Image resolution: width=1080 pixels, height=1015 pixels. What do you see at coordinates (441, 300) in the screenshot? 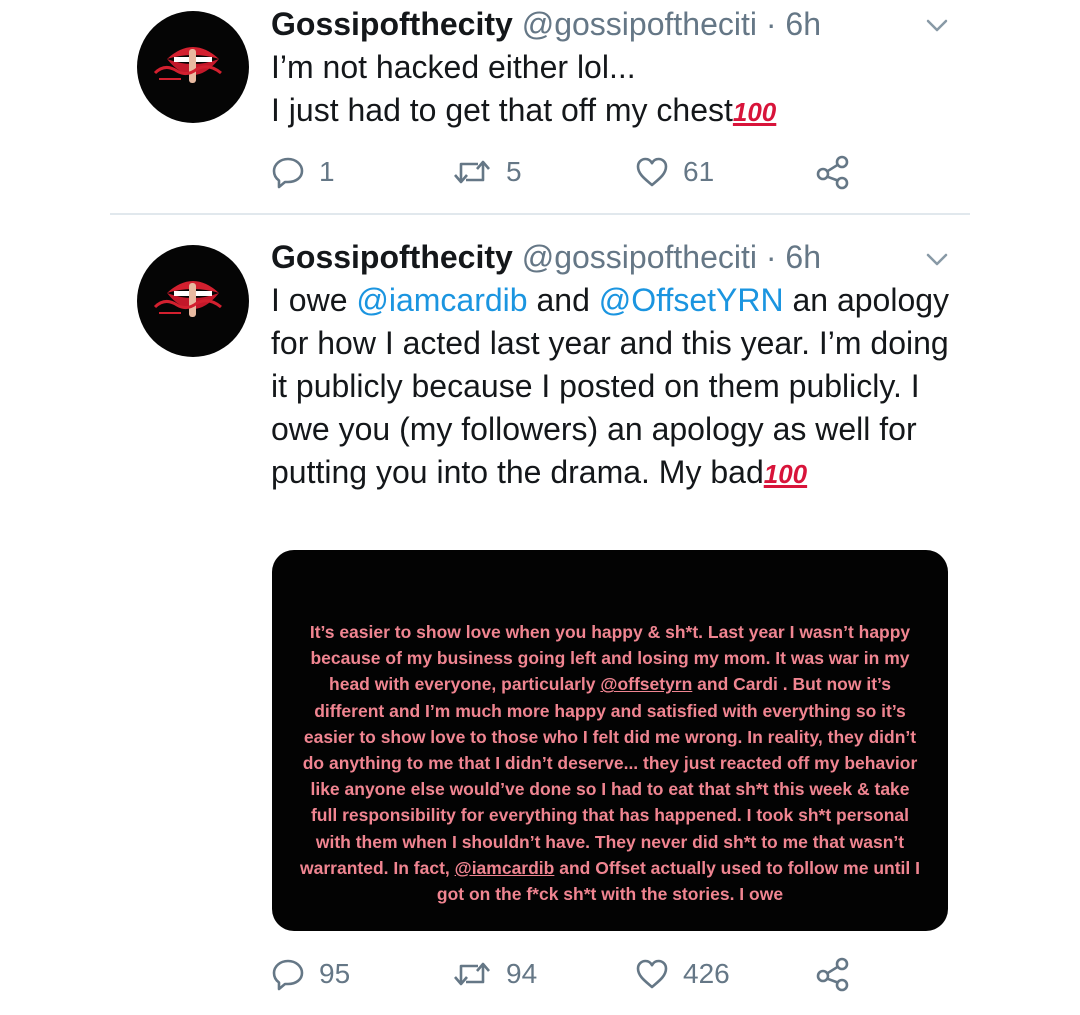
I see `mention-link: @iamcardib` at bounding box center [441, 300].